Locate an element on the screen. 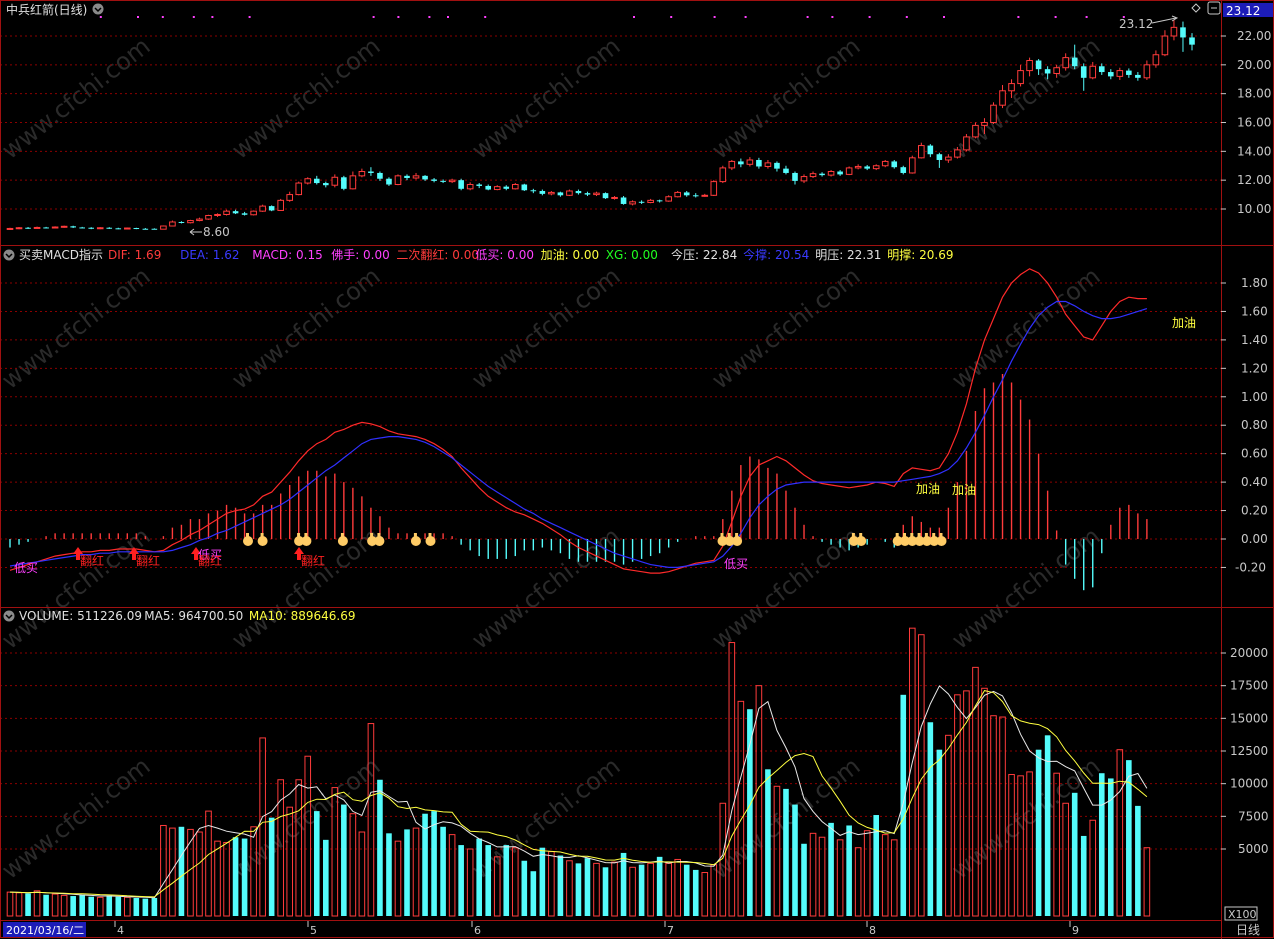 The width and height of the screenshot is (1274, 939). start-date-label: 2021/03/16/二 is located at coordinates (45, 930).